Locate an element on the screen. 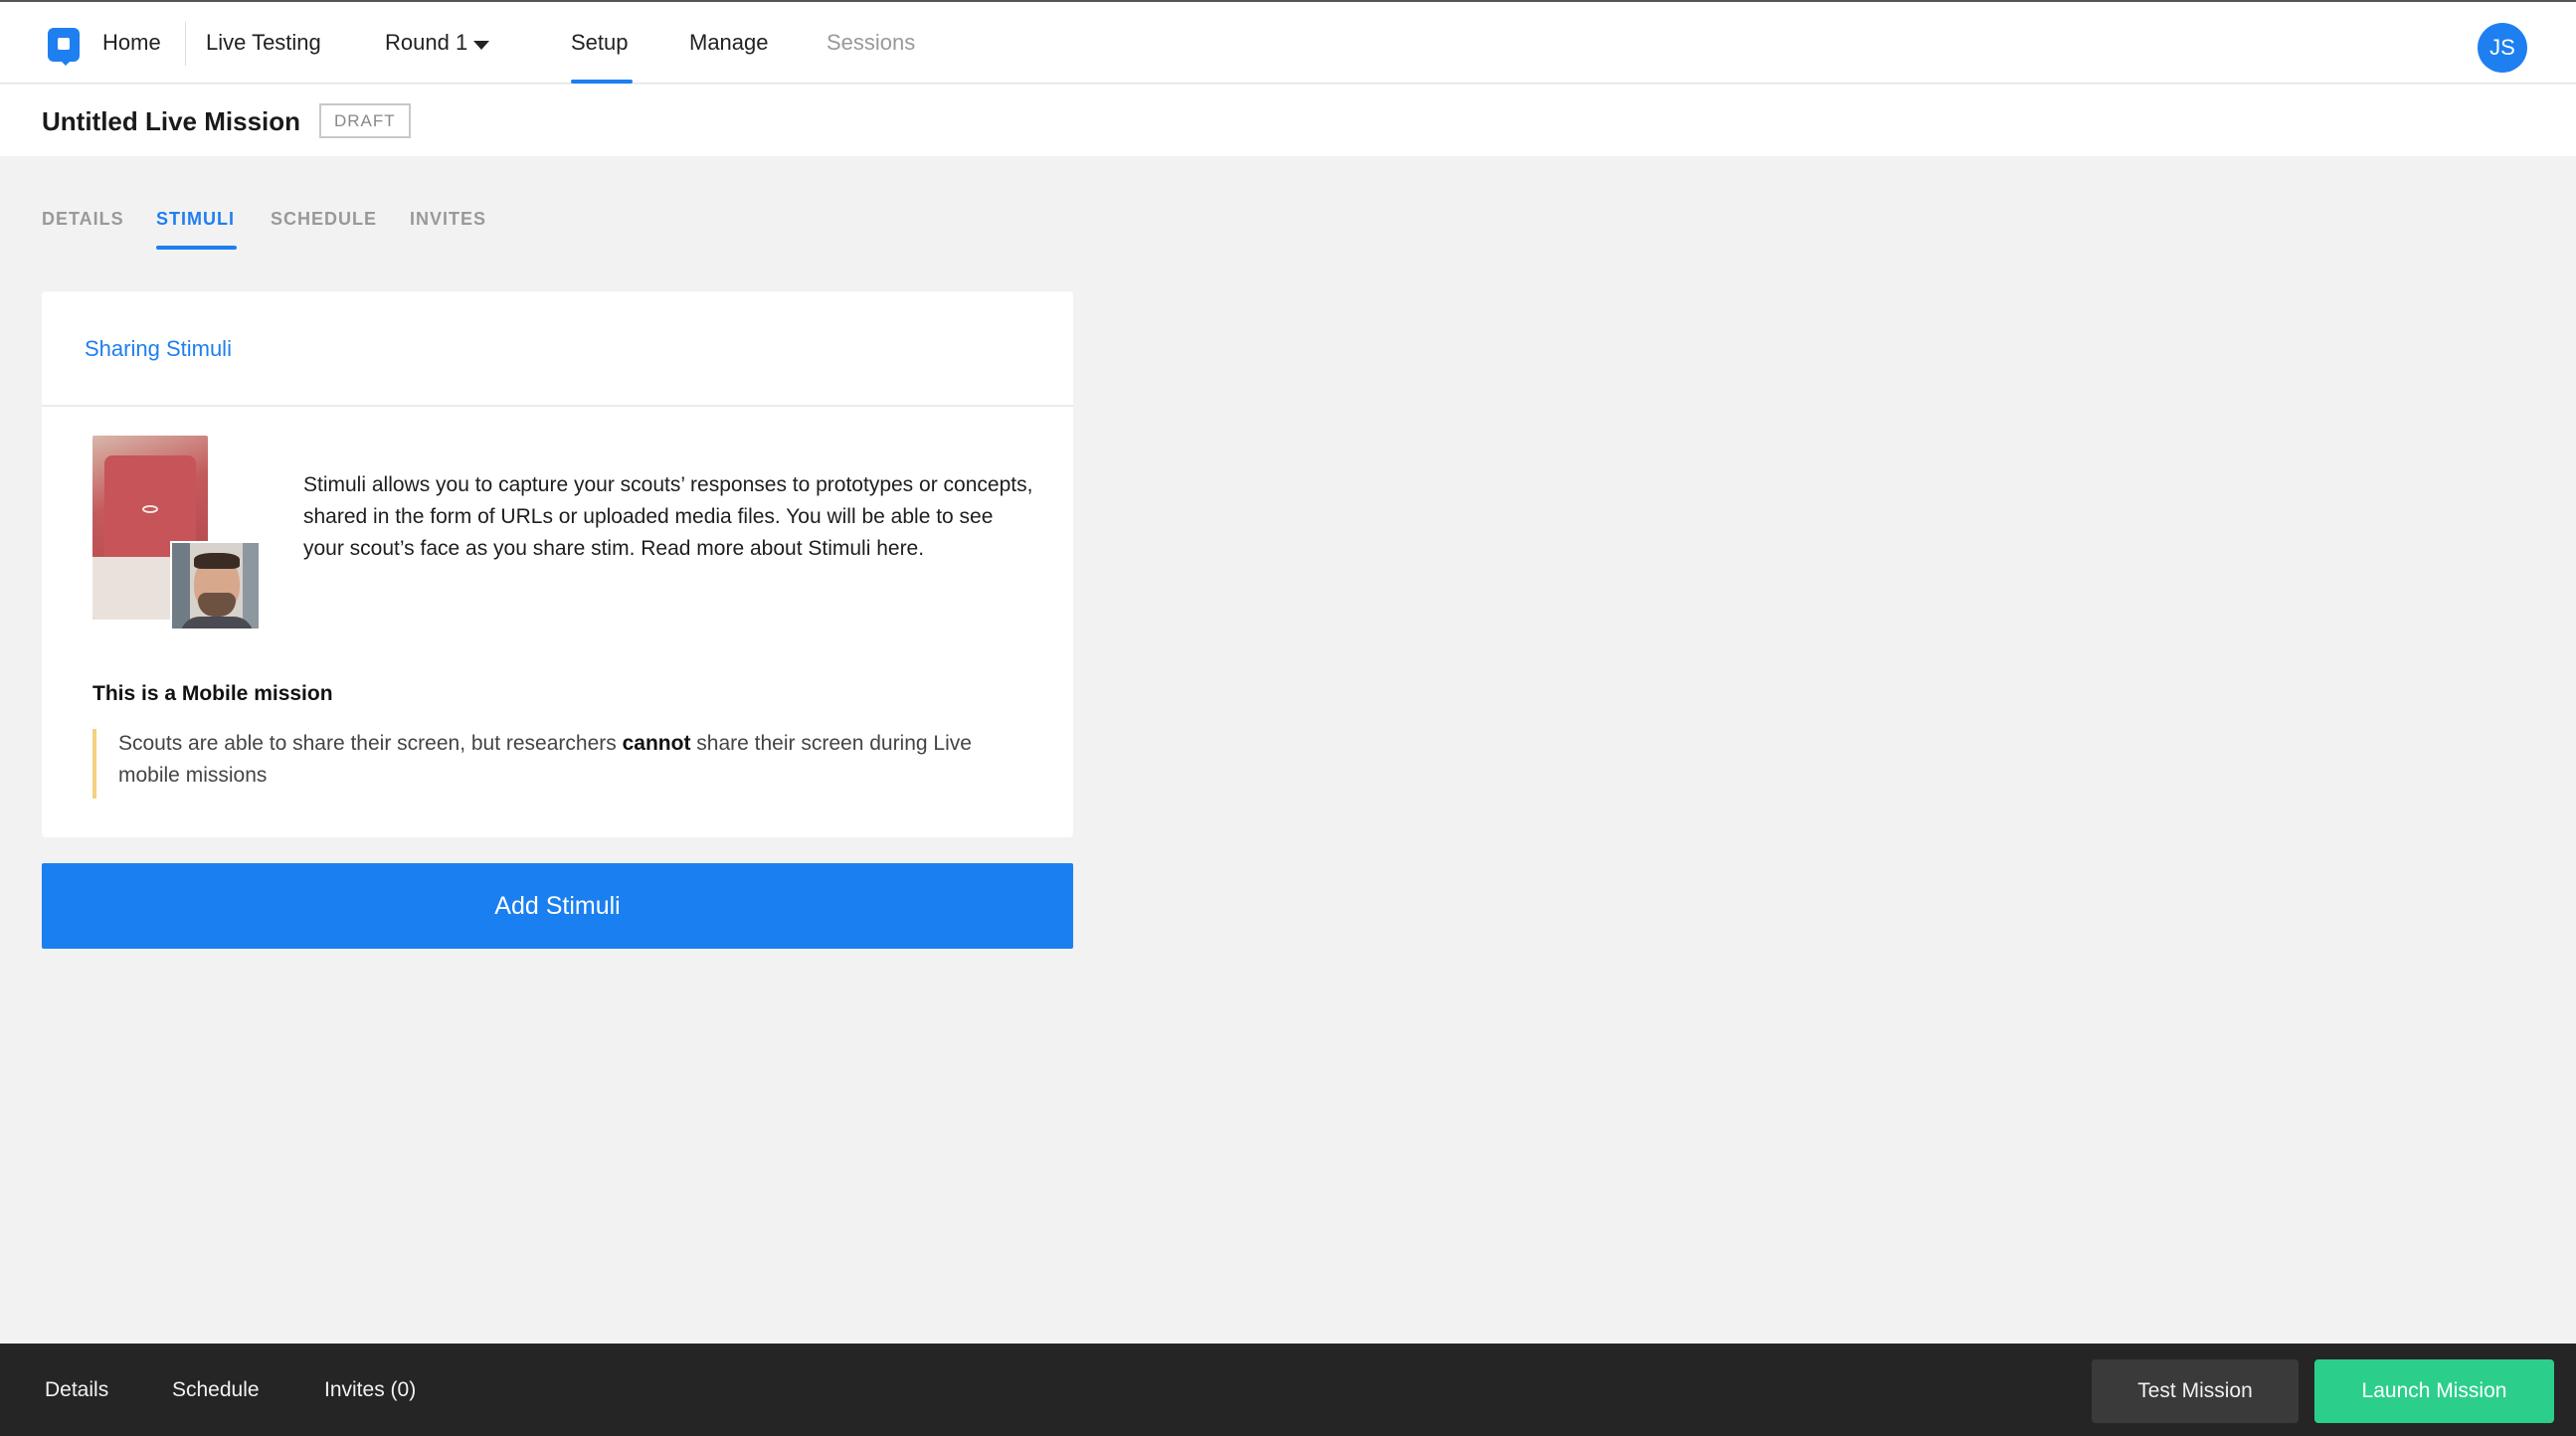 The width and height of the screenshot is (2576, 1436). nav-tab-setup: Setup is located at coordinates (600, 43).